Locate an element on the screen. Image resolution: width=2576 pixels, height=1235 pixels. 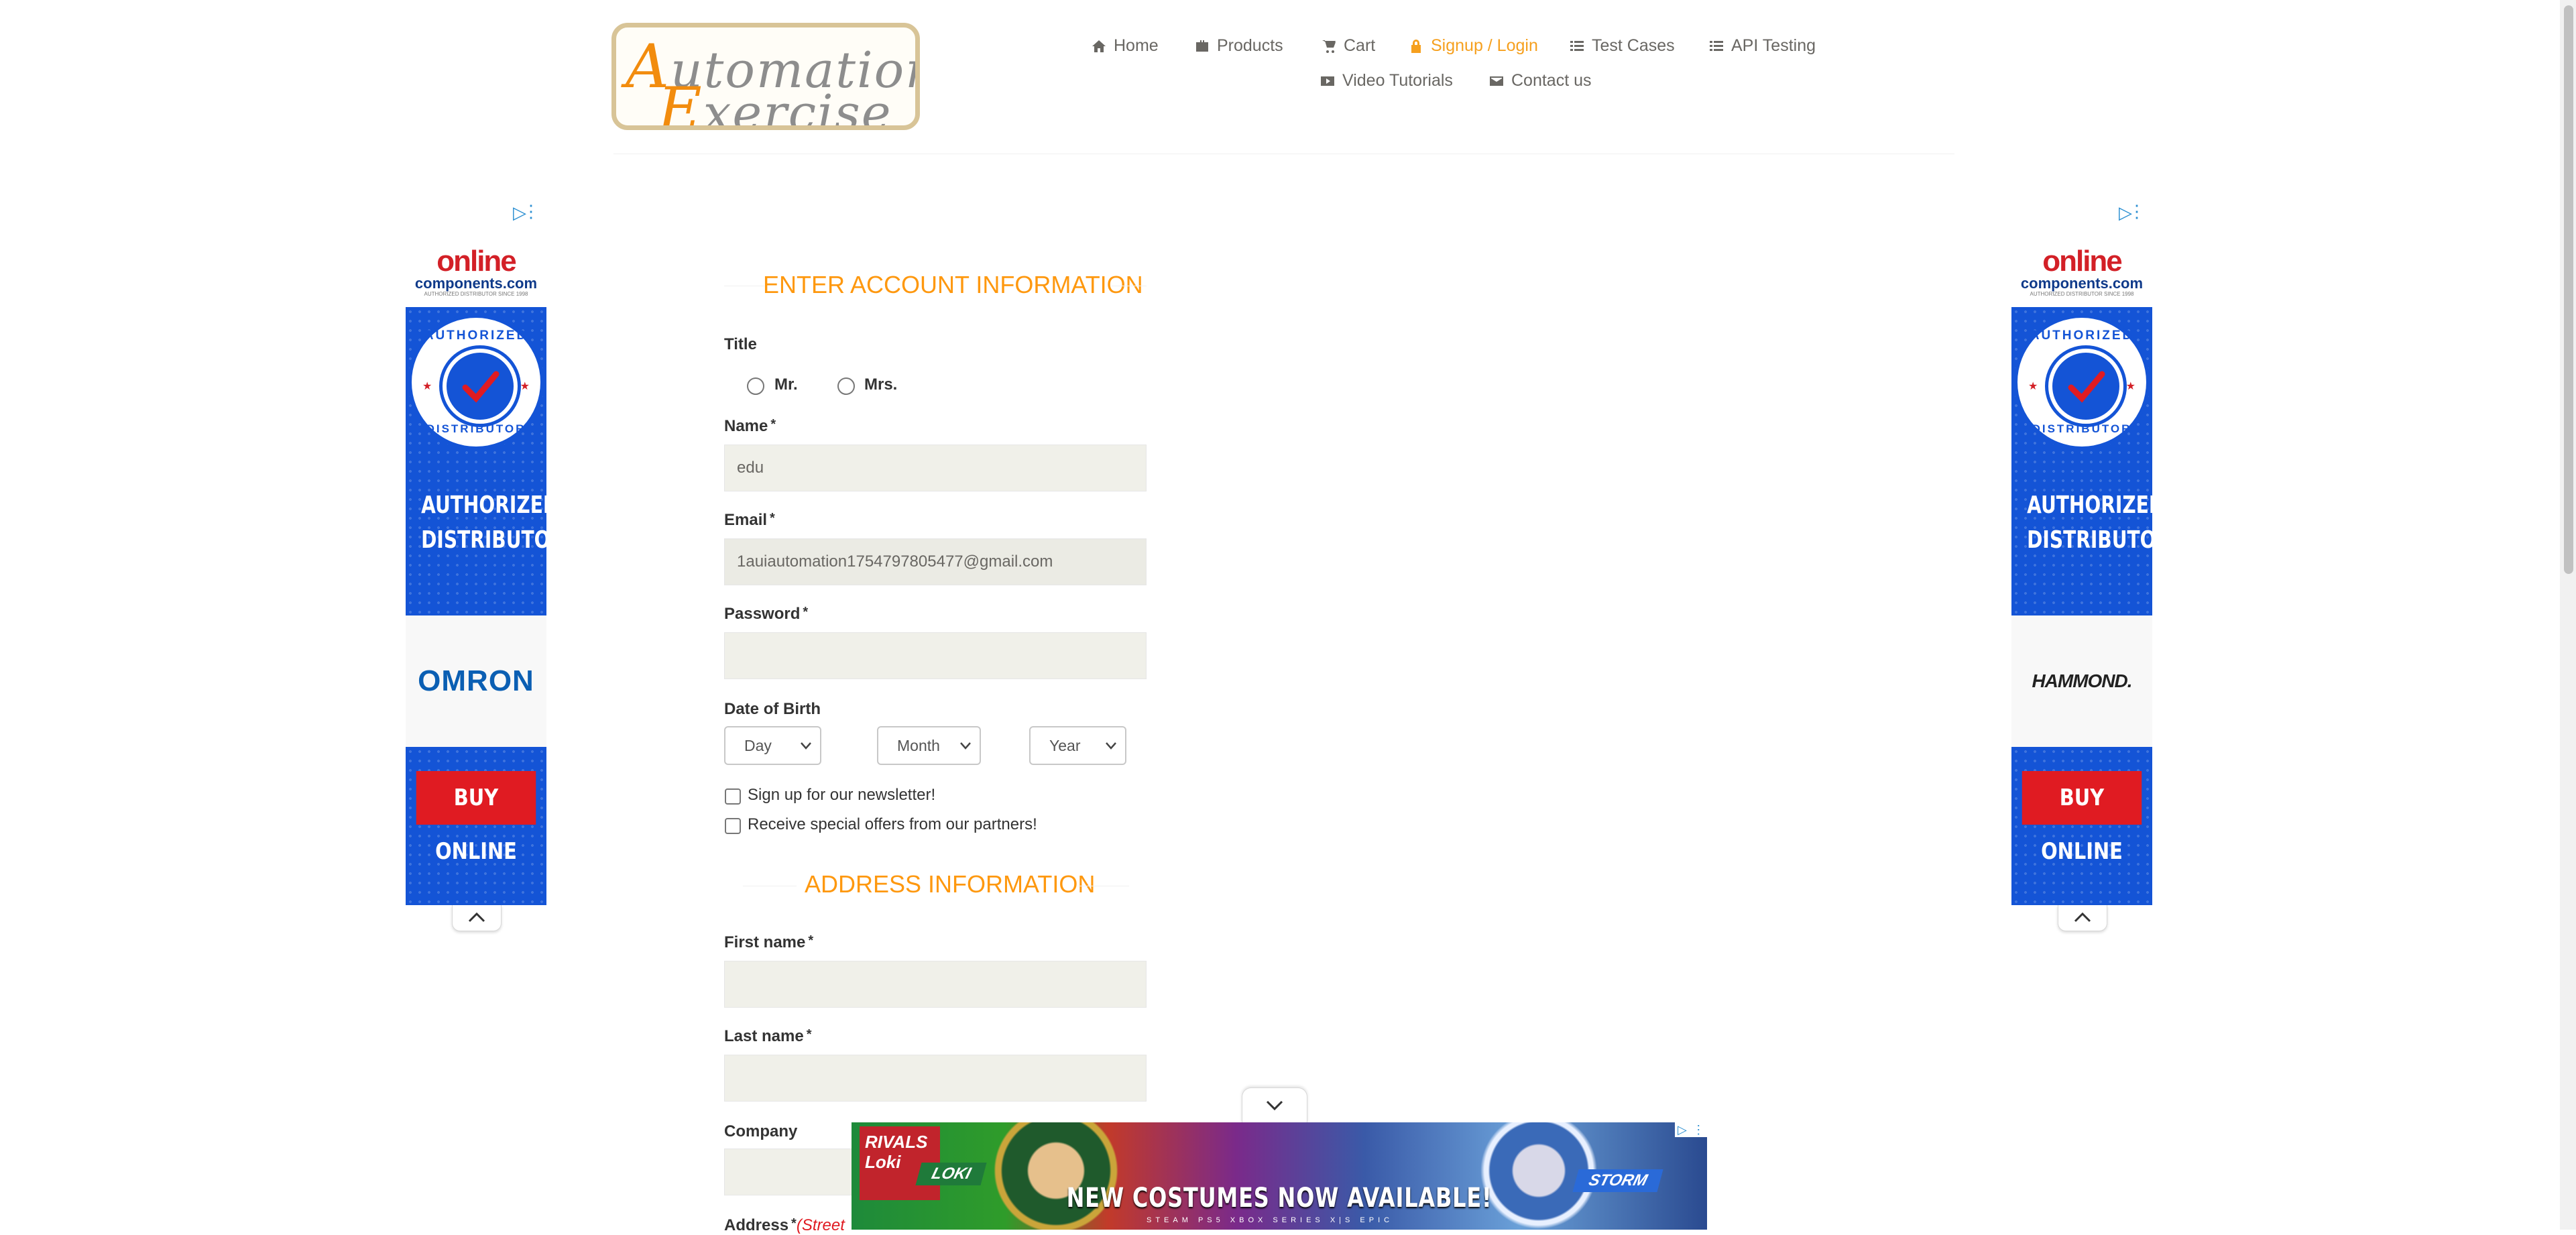
first-name-input is located at coordinates (935, 984).